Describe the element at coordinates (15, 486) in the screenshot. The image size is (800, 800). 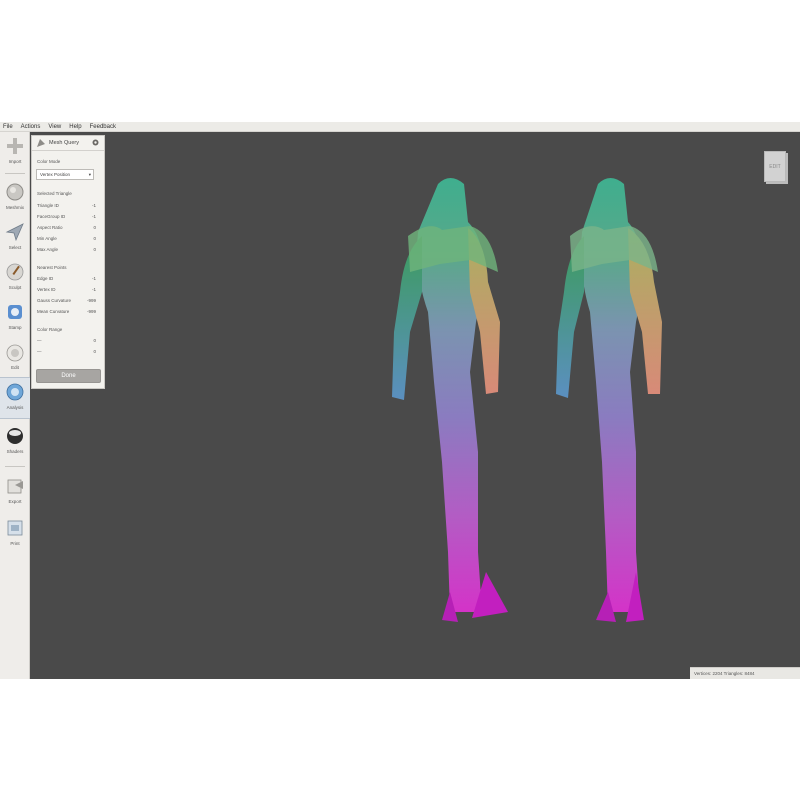
I see `export-icon` at that location.